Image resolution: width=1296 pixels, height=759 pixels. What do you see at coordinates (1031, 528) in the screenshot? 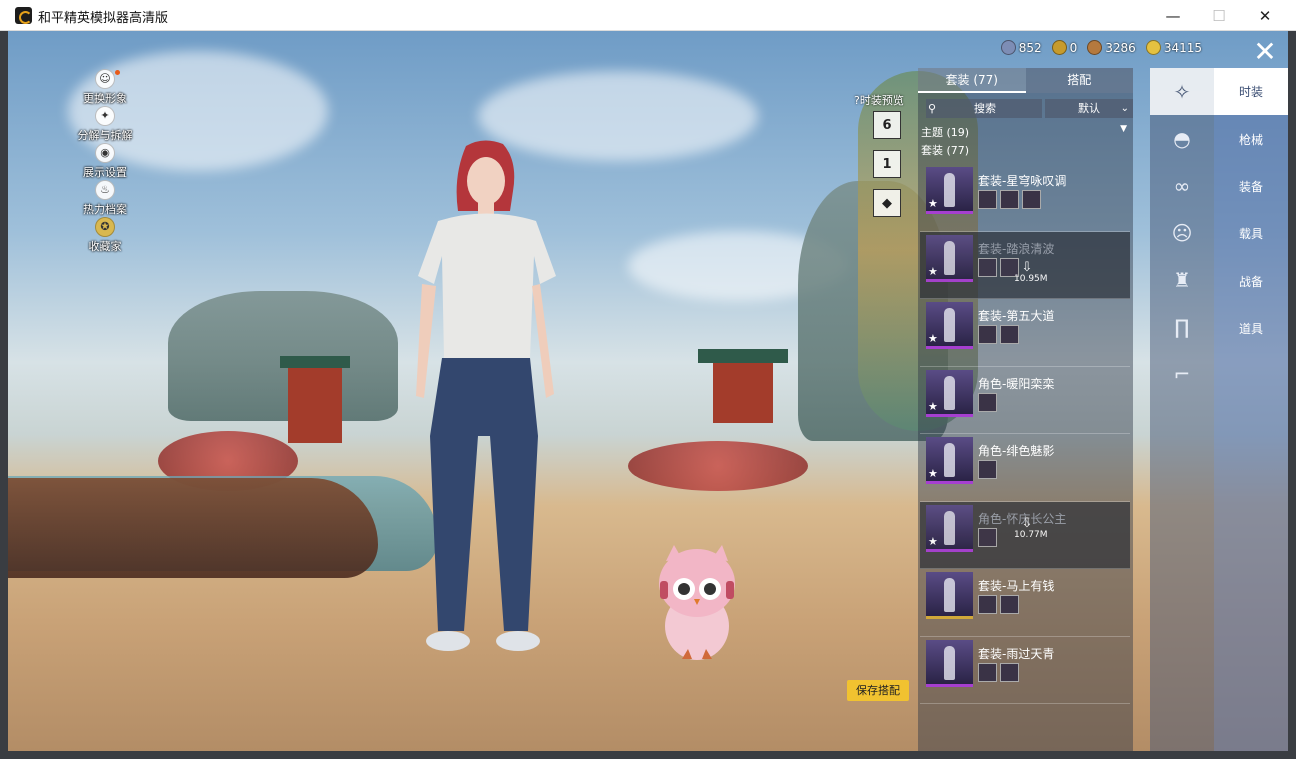
I see `download-button: ⇩ 10.77M` at bounding box center [1031, 528].